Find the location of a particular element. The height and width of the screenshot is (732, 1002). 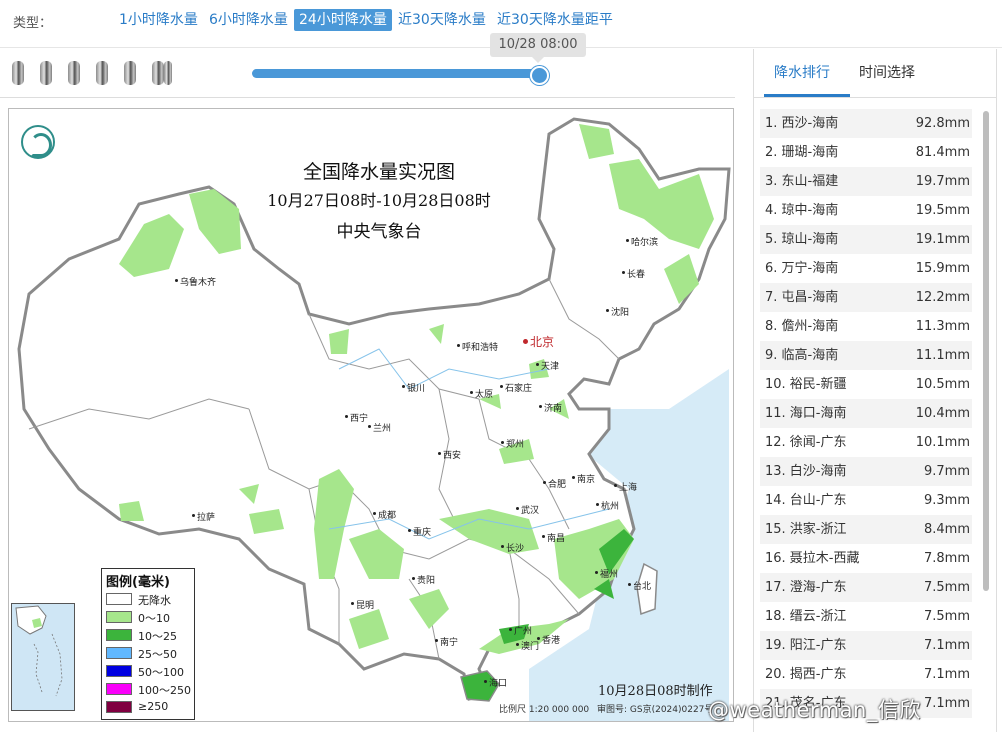

city-label: 西宁 is located at coordinates (356, 417).